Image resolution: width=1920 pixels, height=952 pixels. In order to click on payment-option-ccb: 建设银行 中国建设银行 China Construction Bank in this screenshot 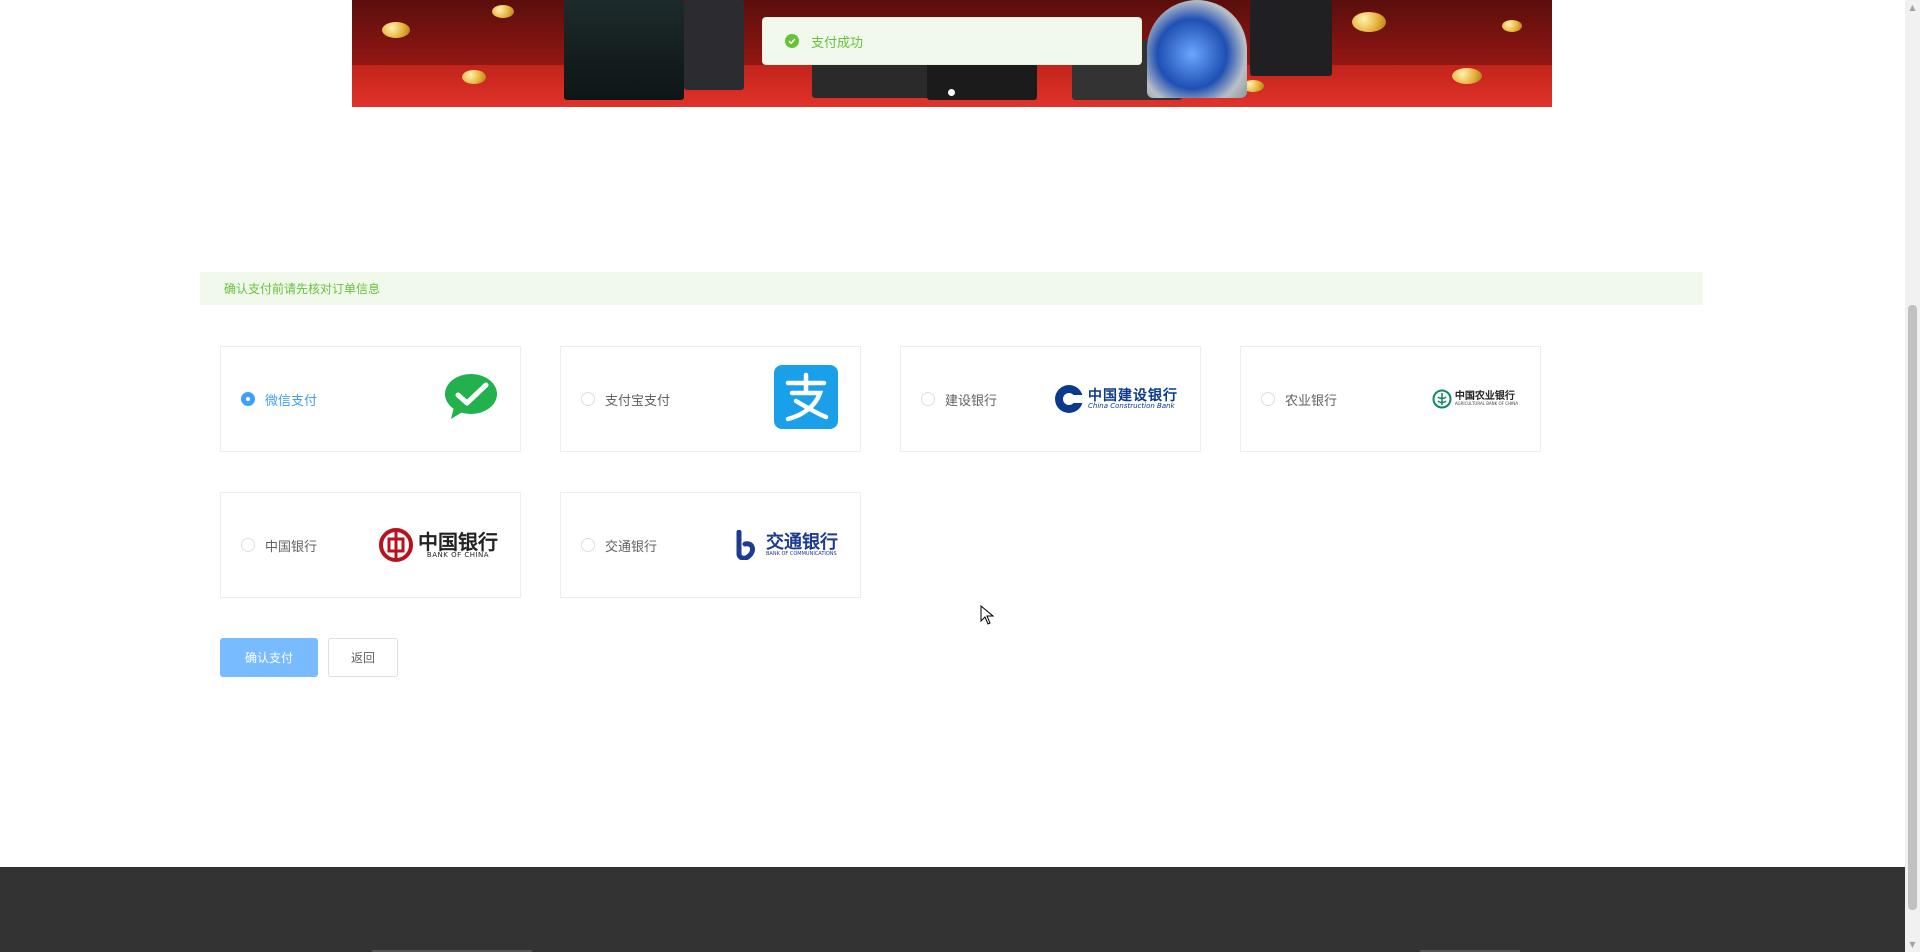, I will do `click(1050, 399)`.